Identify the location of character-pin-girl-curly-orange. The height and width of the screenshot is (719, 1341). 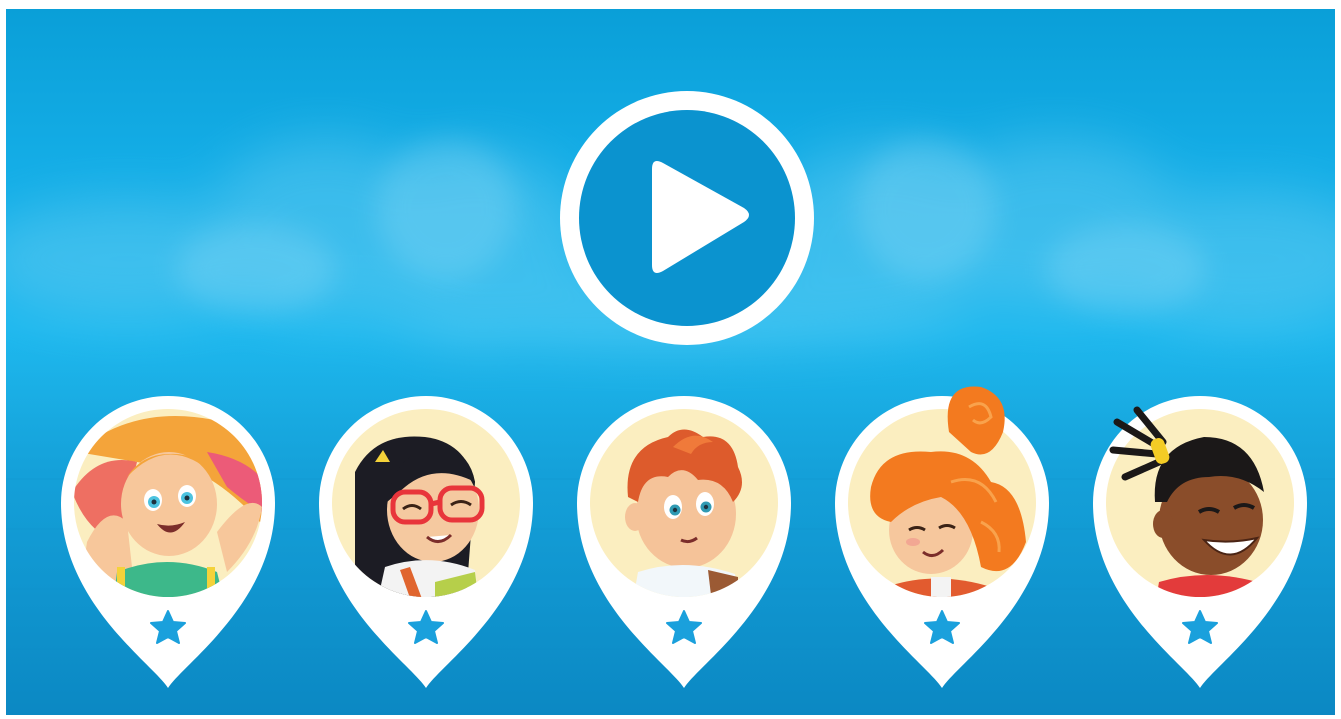
(942, 539).